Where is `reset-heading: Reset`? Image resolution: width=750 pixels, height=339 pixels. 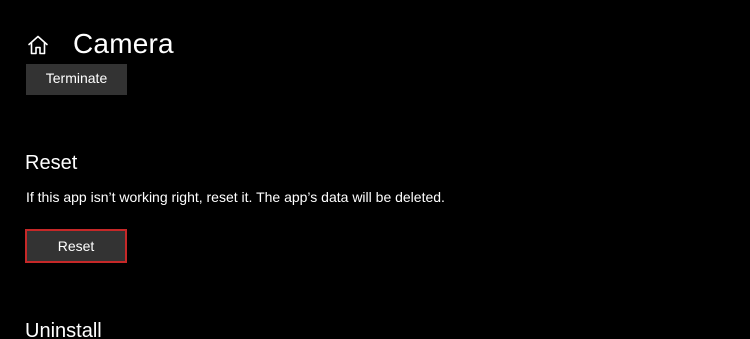 reset-heading: Reset is located at coordinates (51, 163).